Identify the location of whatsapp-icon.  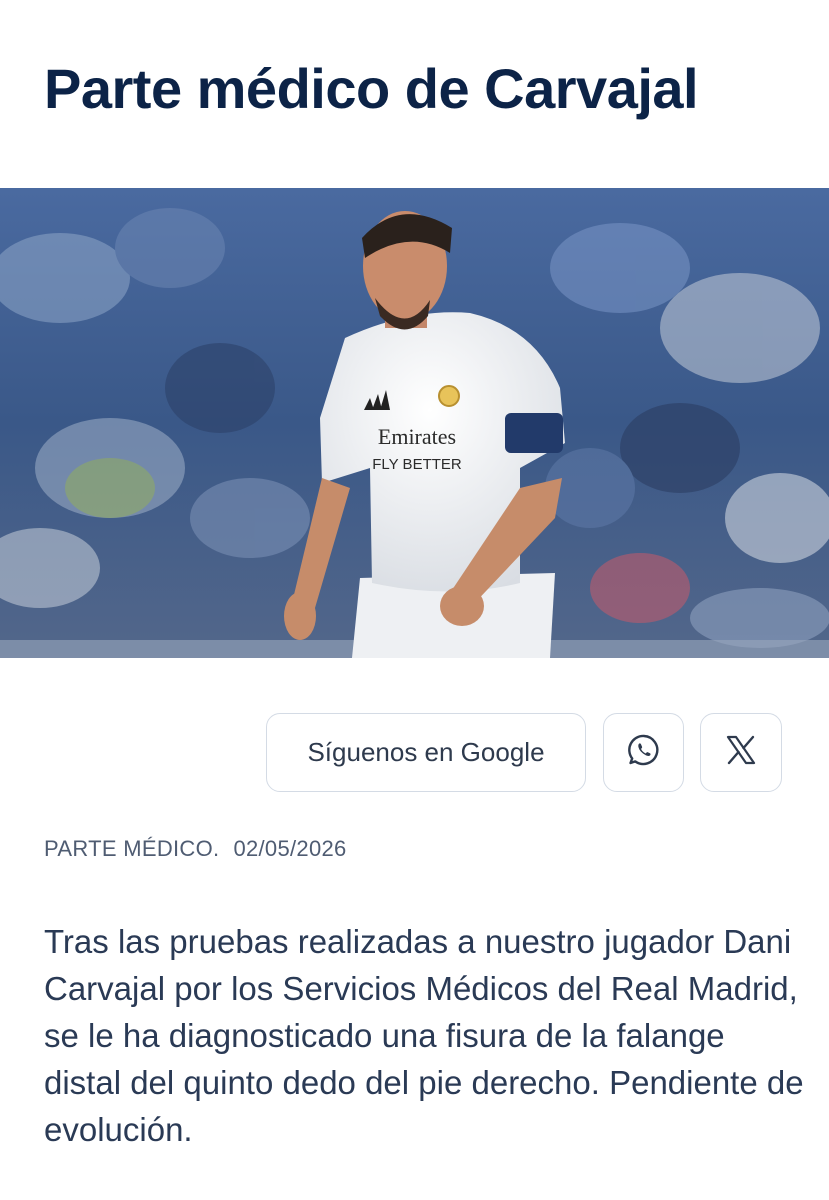
(644, 752).